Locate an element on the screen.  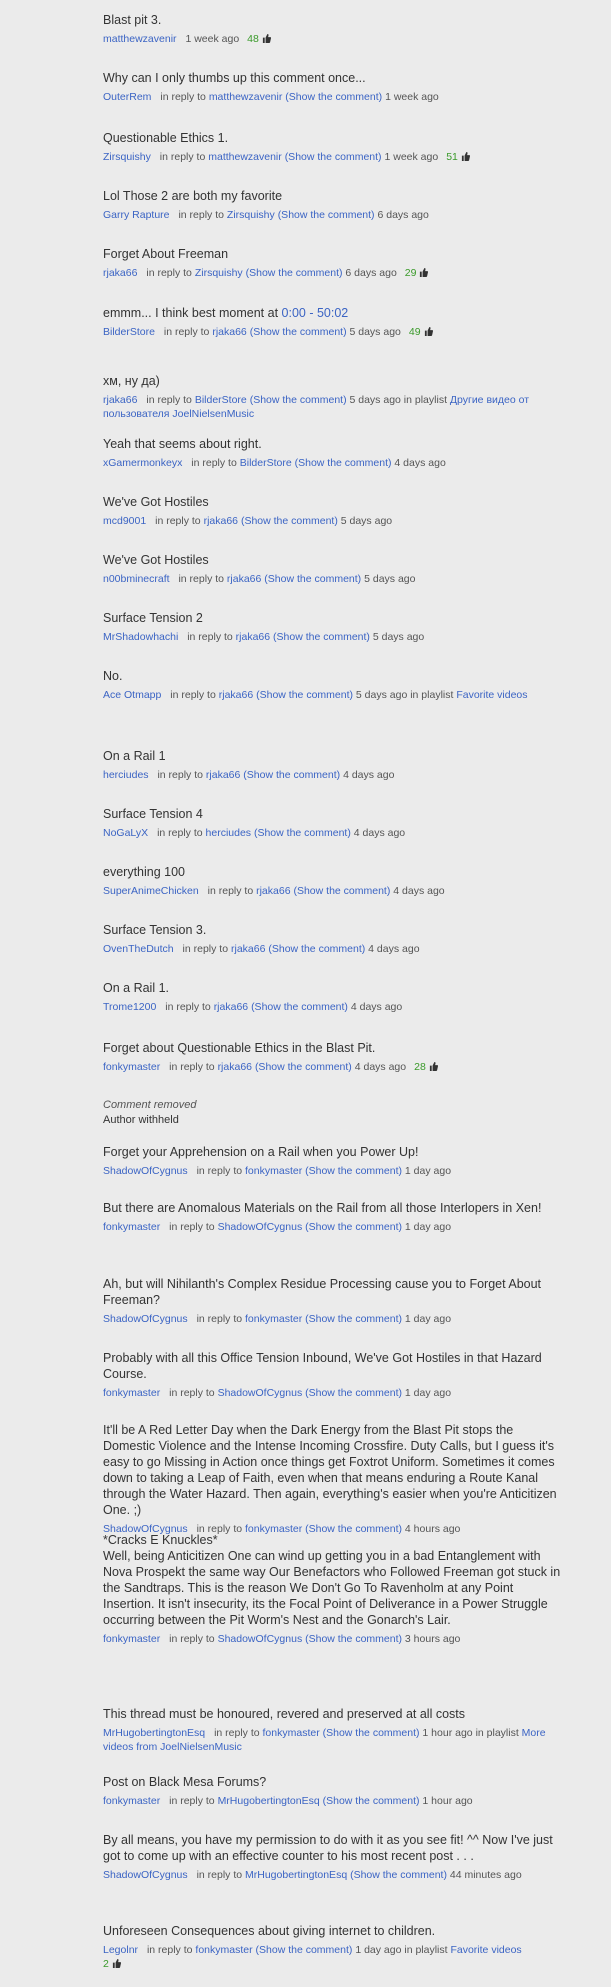
comment-author-link: SuperAnimeChicken is located at coordinates (151, 891).